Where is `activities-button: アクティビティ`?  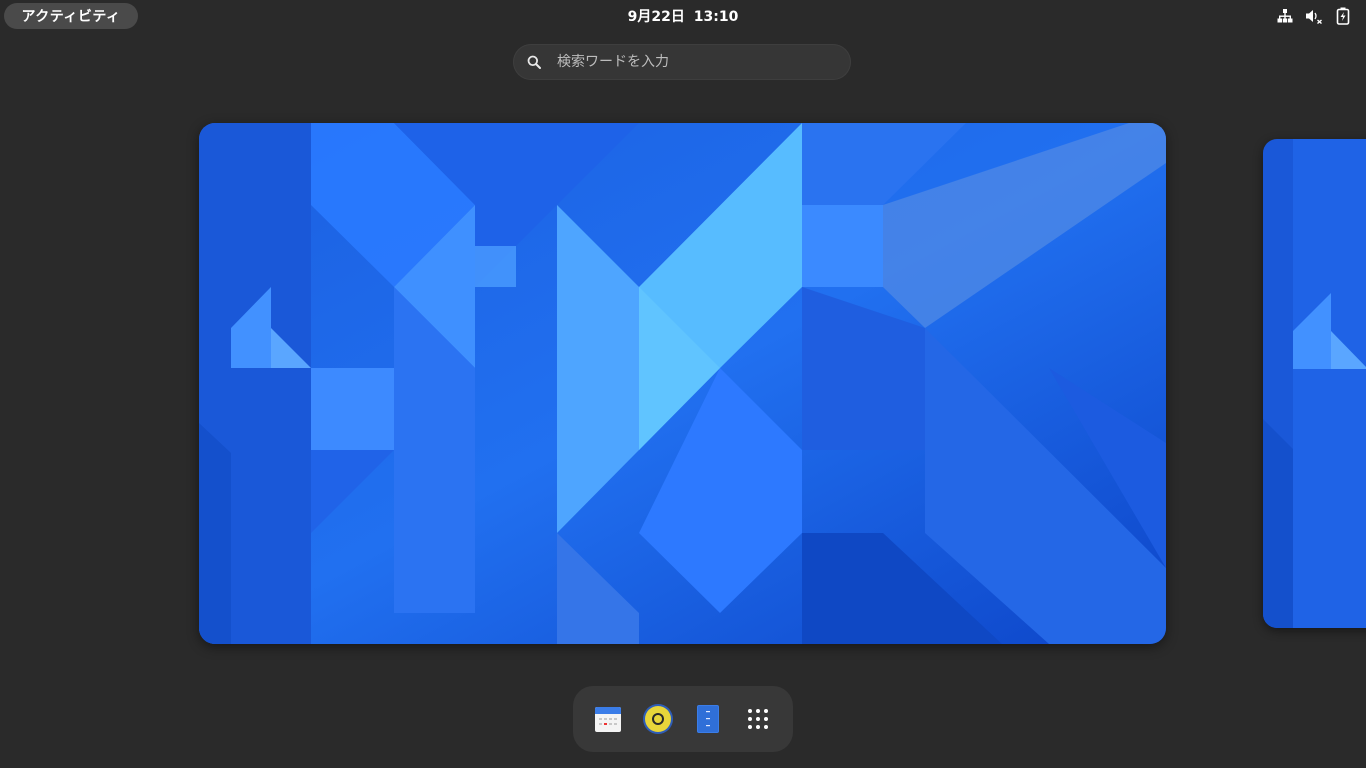
activities-button: アクティビティ is located at coordinates (71, 16).